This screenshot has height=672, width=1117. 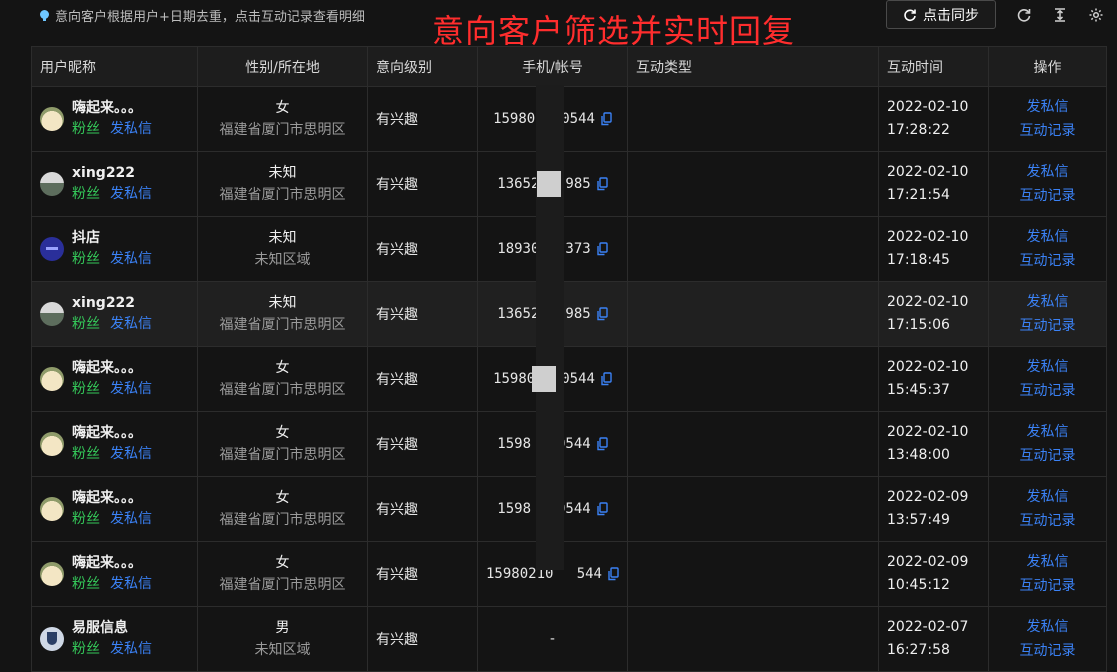 What do you see at coordinates (933, 379) in the screenshot?
I see `cell-interaction-time: 2022-02-10 15:45:37` at bounding box center [933, 379].